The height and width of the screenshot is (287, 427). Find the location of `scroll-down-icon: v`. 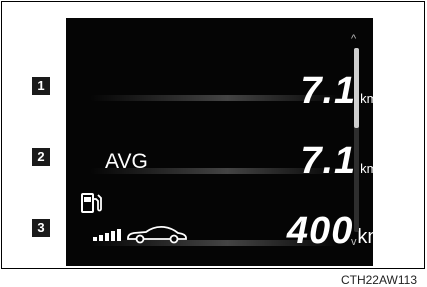

scroll-down-icon: v is located at coordinates (354, 242).